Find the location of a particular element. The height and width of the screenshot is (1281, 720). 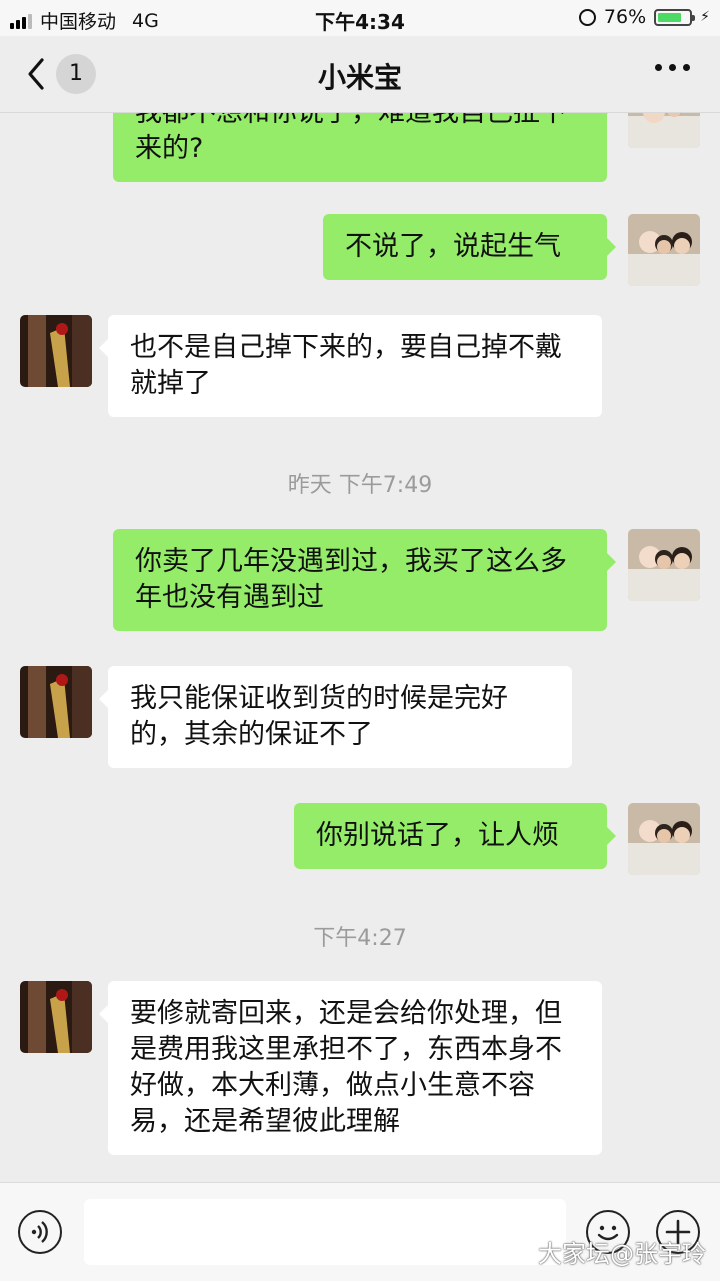

input-bar: 大家坛@张宇玲 is located at coordinates (360, 1231).